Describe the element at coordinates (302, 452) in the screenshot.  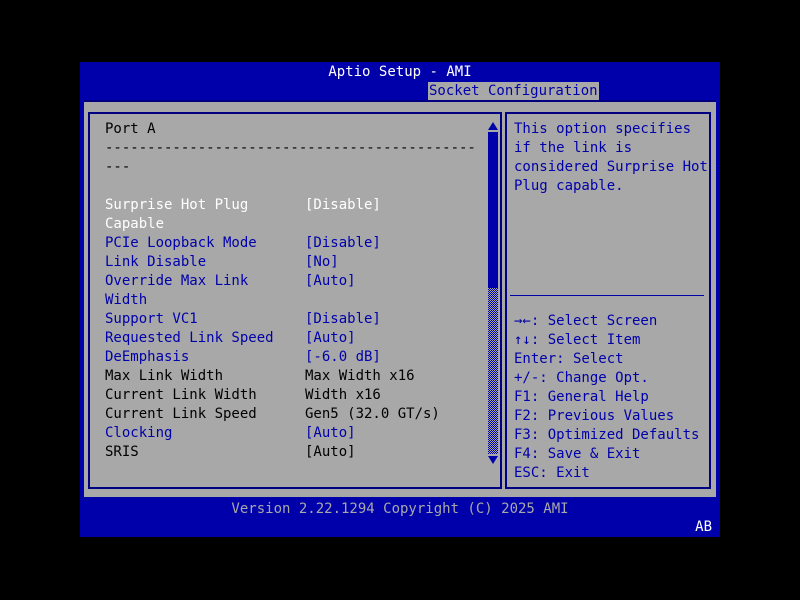
I see `setting-sris: SRIS [Auto]` at that location.